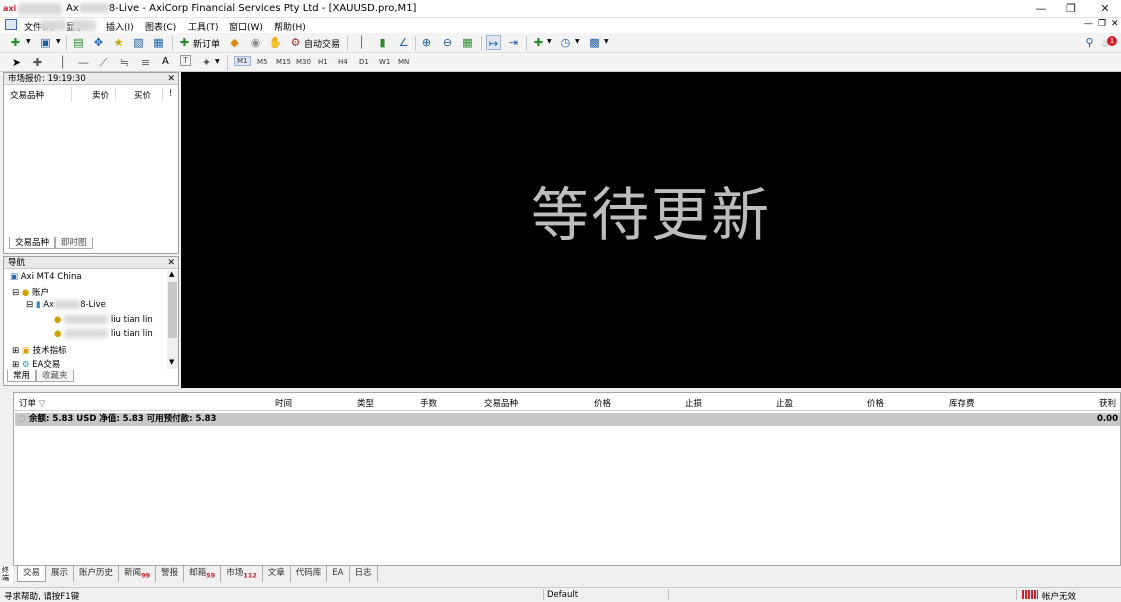 The image size is (1121, 602). Describe the element at coordinates (309, 574) in the screenshot. I see `tab-code-base: 代码库` at that location.